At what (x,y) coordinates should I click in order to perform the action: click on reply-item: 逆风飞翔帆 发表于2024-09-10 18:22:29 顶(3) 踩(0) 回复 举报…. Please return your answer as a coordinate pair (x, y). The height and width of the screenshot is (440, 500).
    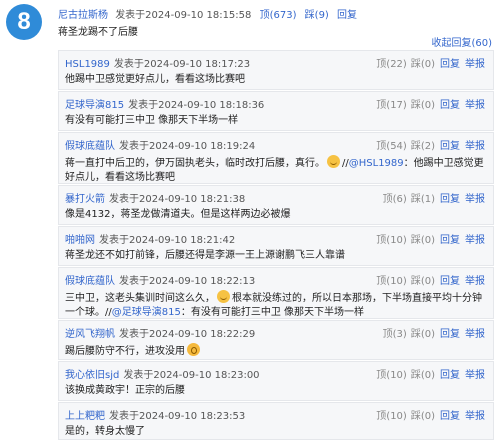
    Looking at the image, I should click on (276, 340).